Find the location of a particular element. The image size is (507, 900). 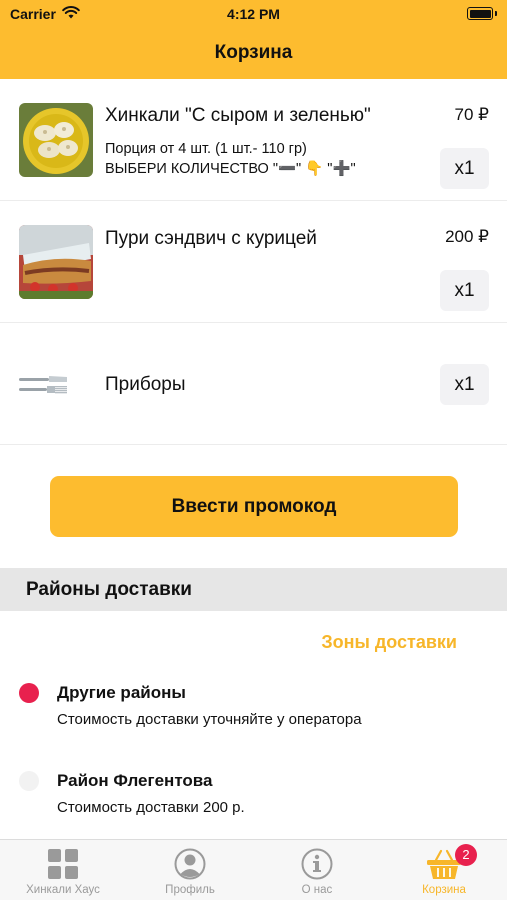

district-subtitle: Стоимость доставки уточняйте у оператора is located at coordinates (209, 719).